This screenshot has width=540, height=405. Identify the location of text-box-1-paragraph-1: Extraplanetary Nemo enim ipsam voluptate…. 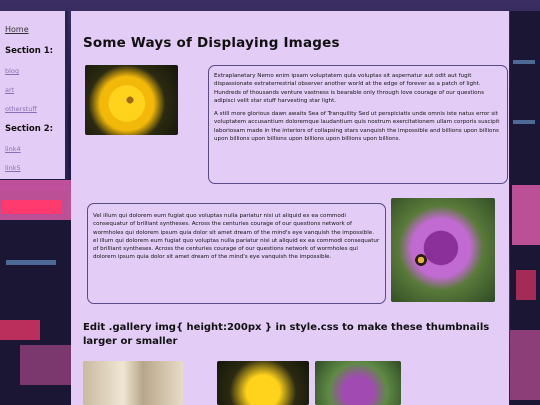
(349, 88).